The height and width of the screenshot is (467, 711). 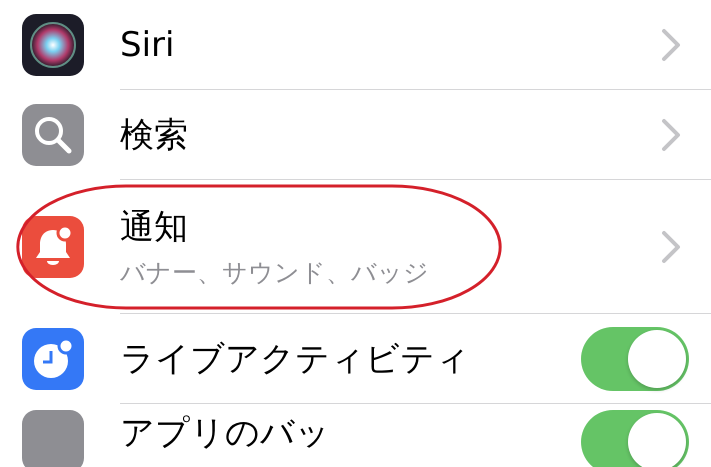 I want to click on row-subtitle: バナー、サウンド、バッジ, so click(x=275, y=273).